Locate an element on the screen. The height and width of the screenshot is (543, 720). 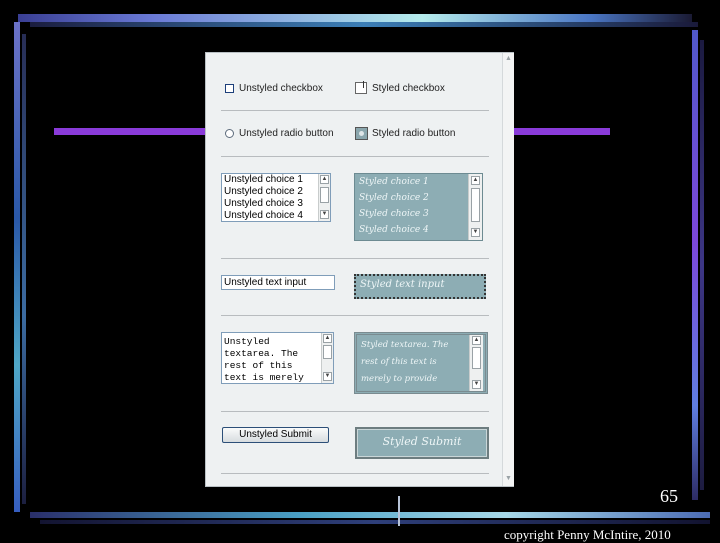
list-option: Styled choice 4 is located at coordinates (418, 230).